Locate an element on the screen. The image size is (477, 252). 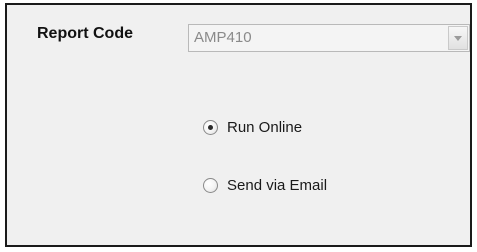
radio-selected-dot is located at coordinates (210, 127).